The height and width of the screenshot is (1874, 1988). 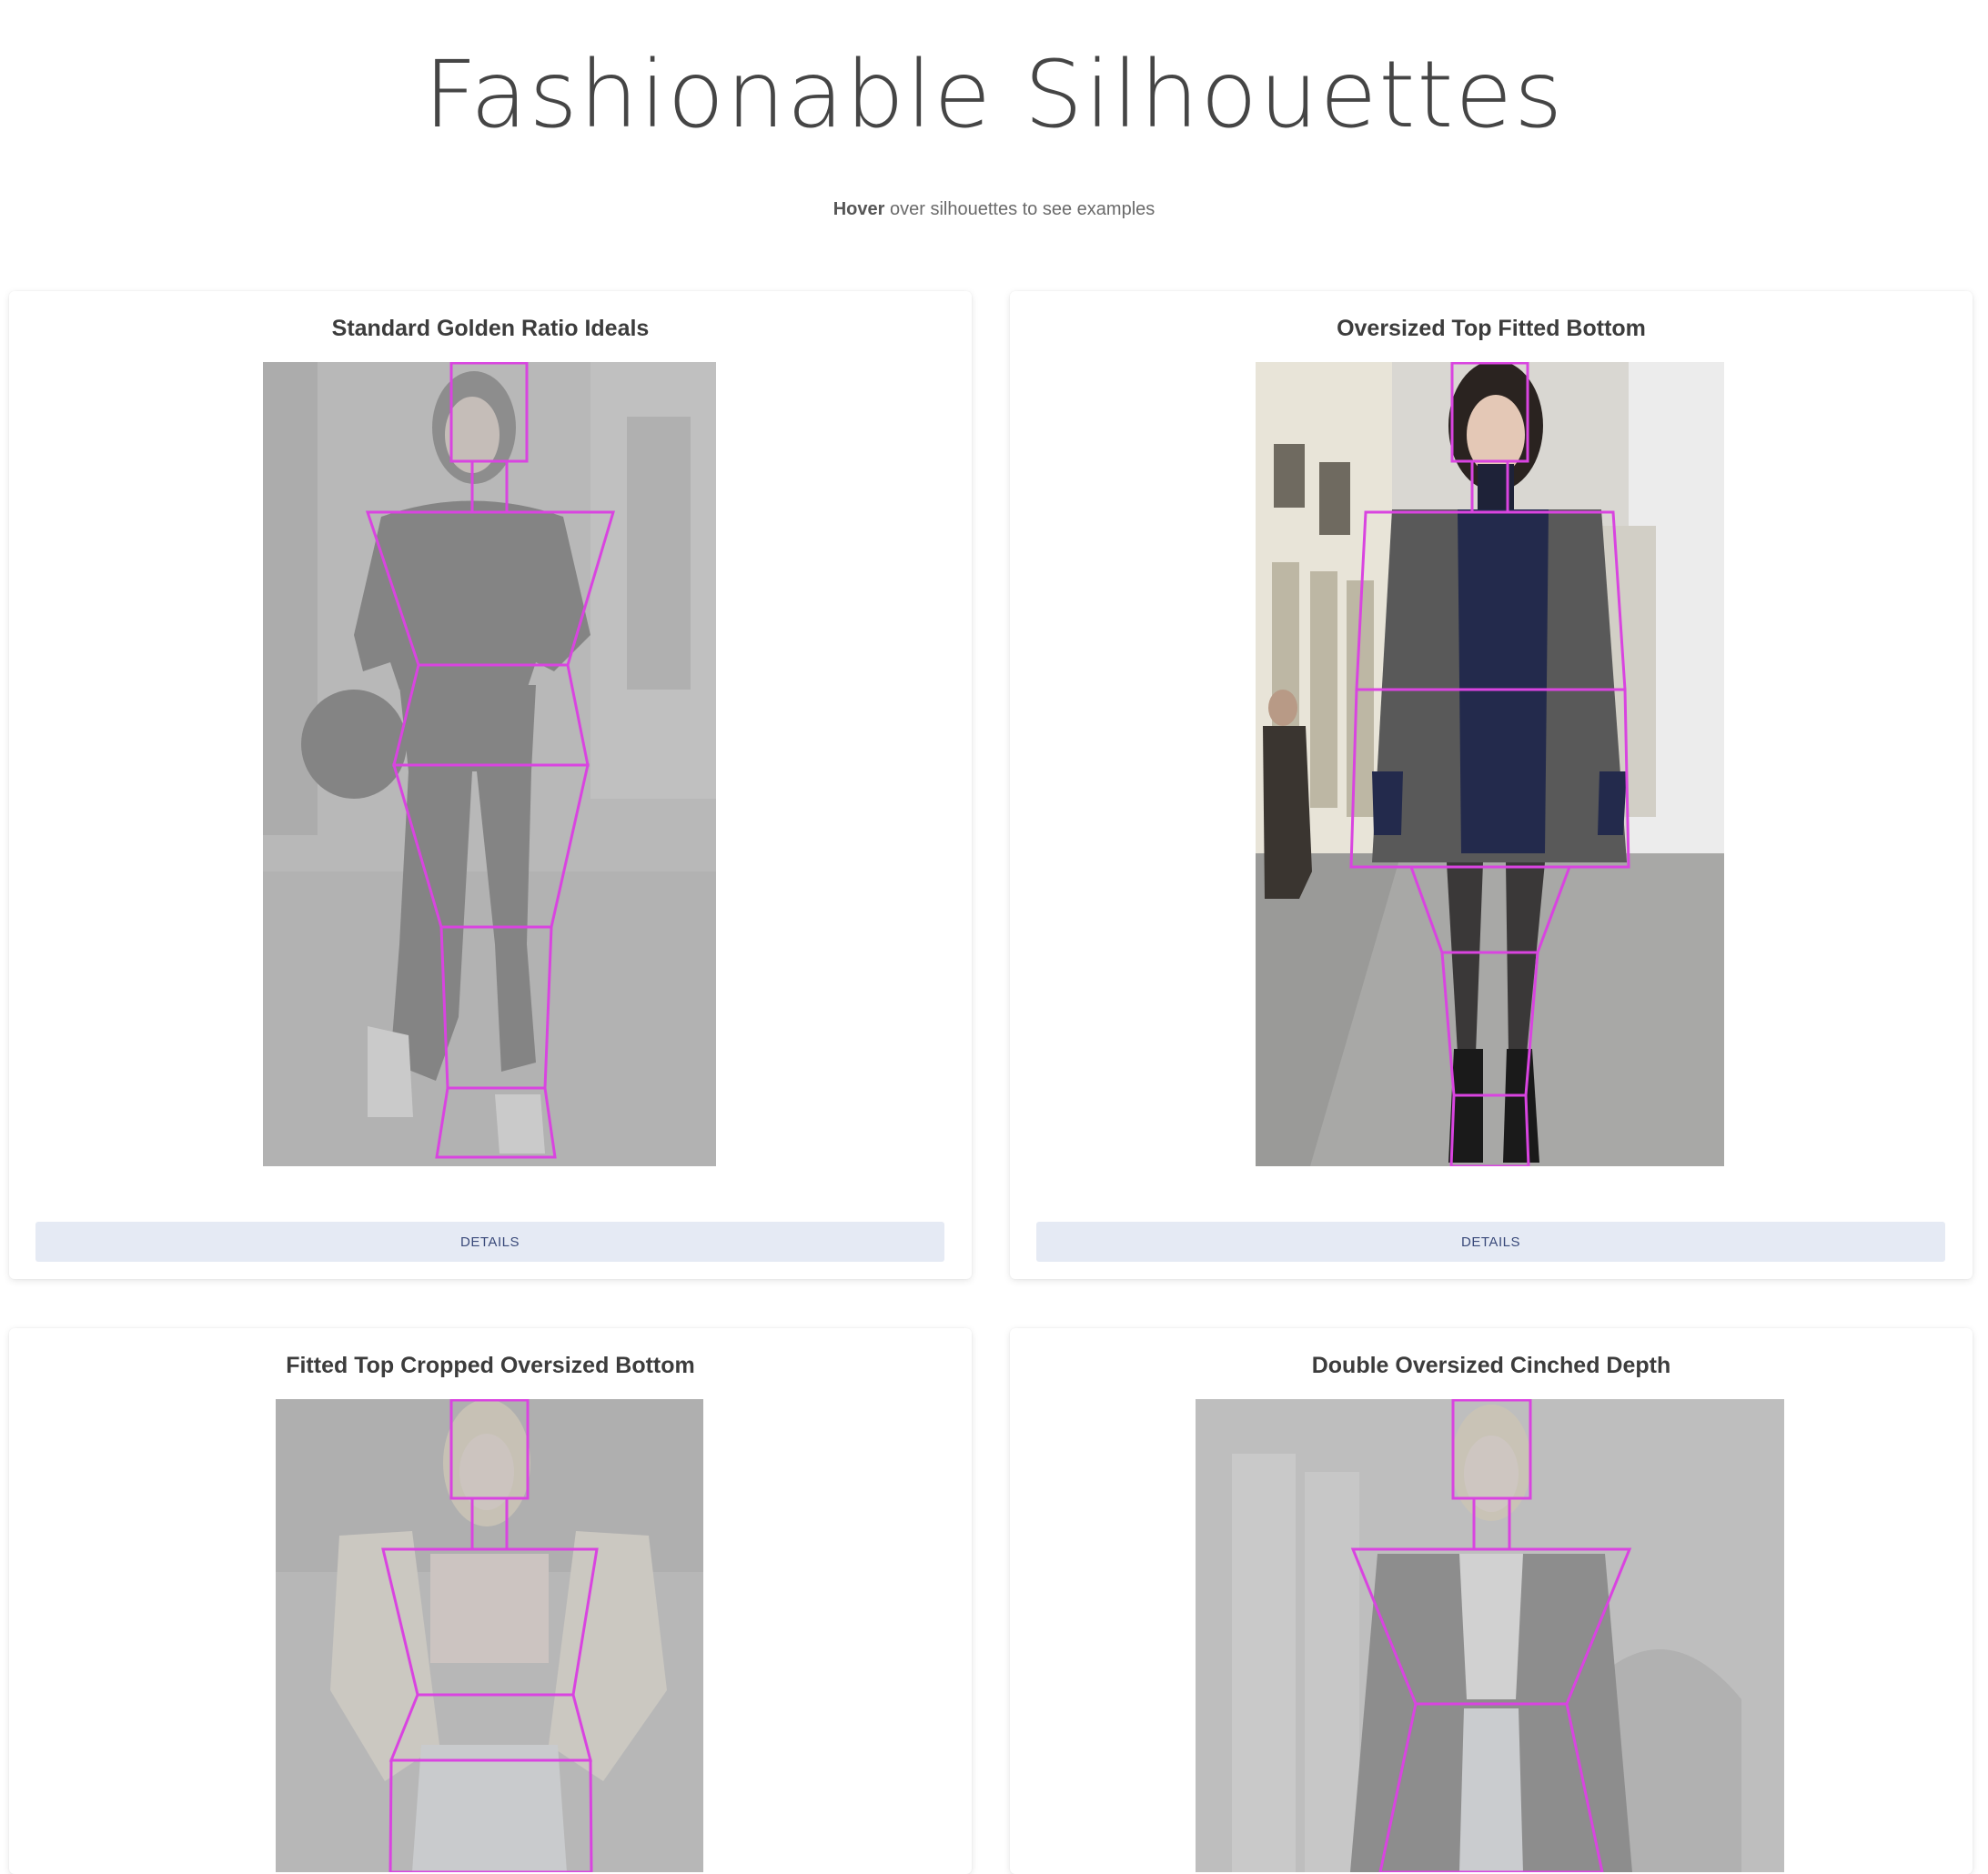 I want to click on hover-hint-text: over silhouettes to see examples, so click(x=1019, y=209).